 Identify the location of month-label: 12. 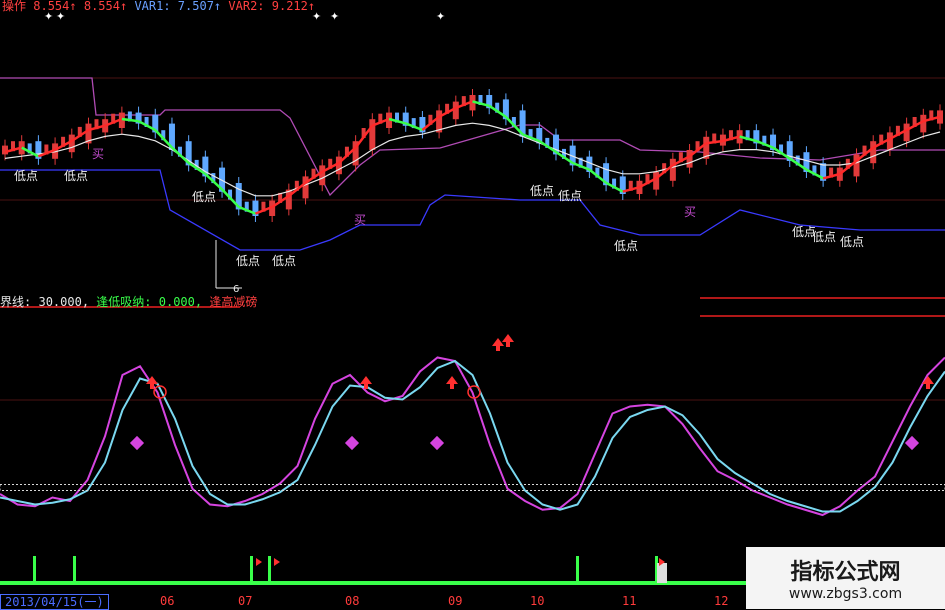
(721, 601).